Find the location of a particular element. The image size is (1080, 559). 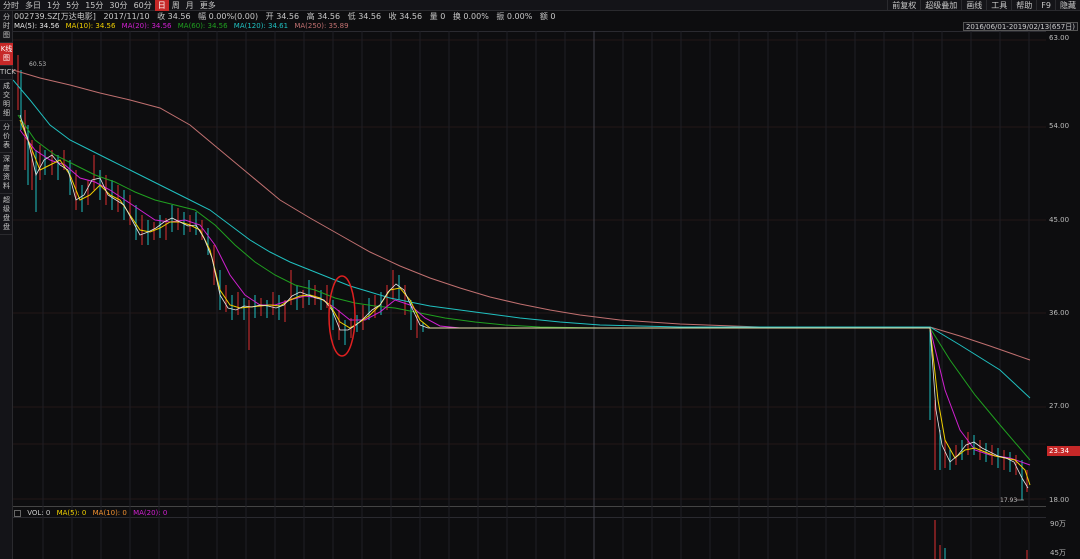

quote-date: 2017/11/10 is located at coordinates (126, 16).